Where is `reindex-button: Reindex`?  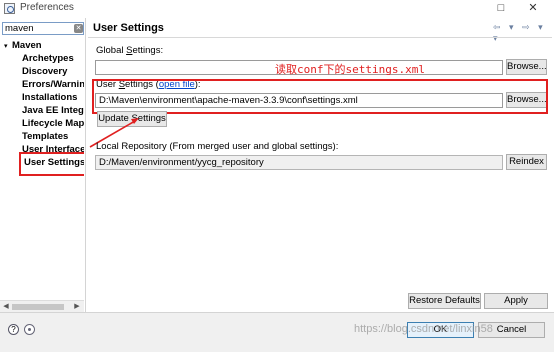 reindex-button: Reindex is located at coordinates (526, 162).